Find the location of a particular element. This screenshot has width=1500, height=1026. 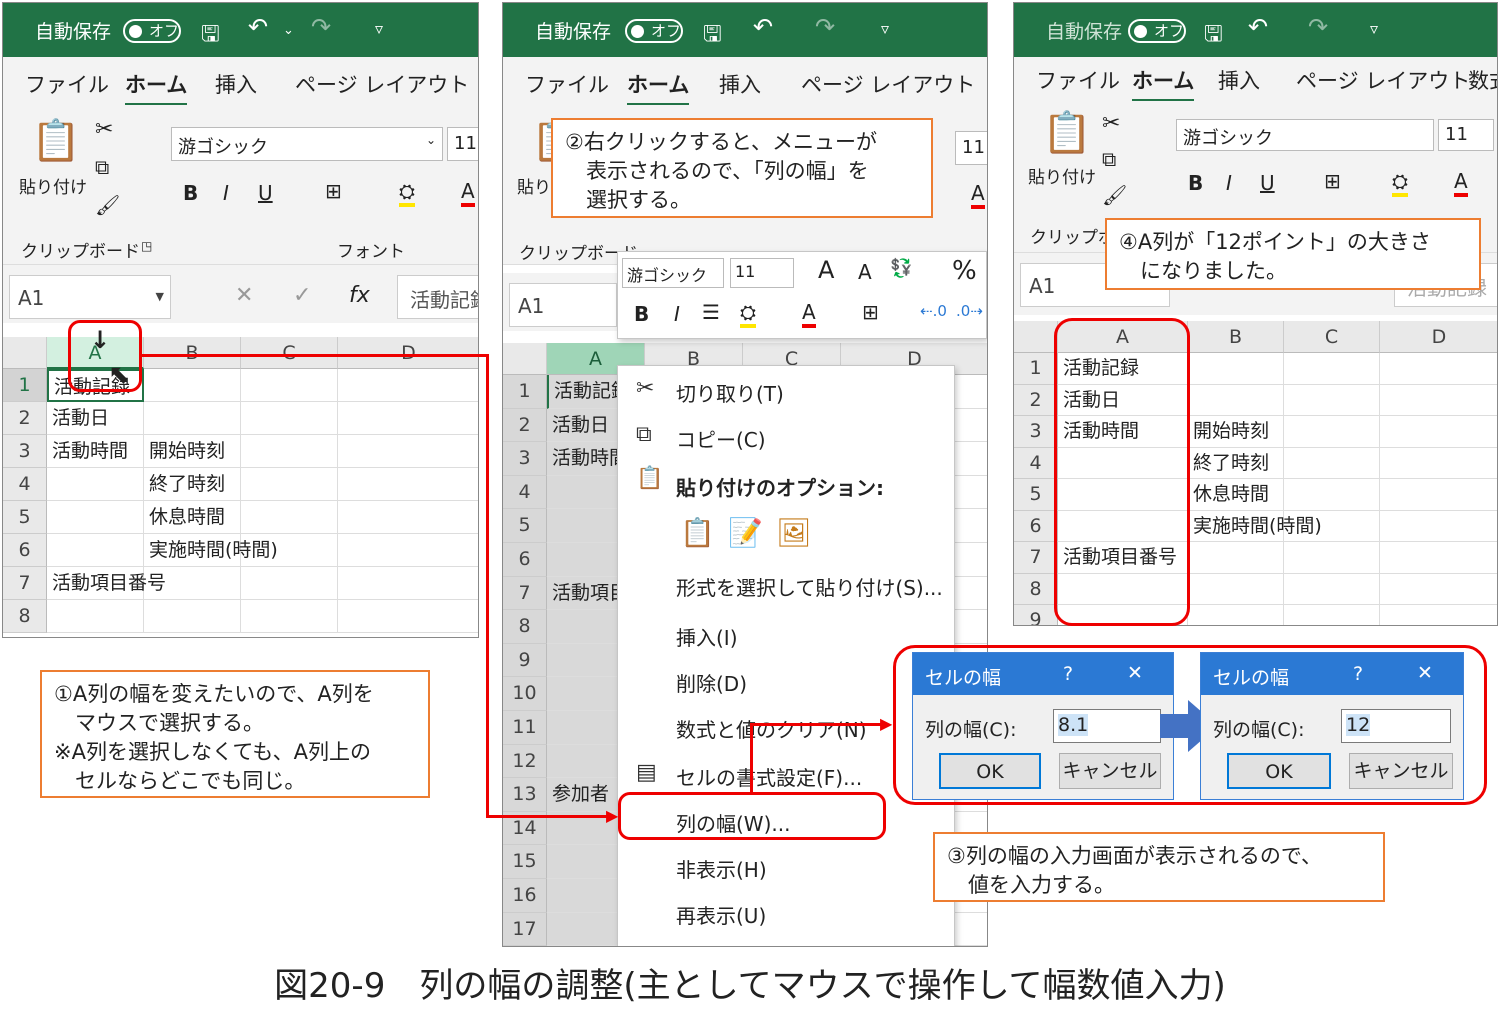

currency-icon: 💱 is located at coordinates (901, 268).